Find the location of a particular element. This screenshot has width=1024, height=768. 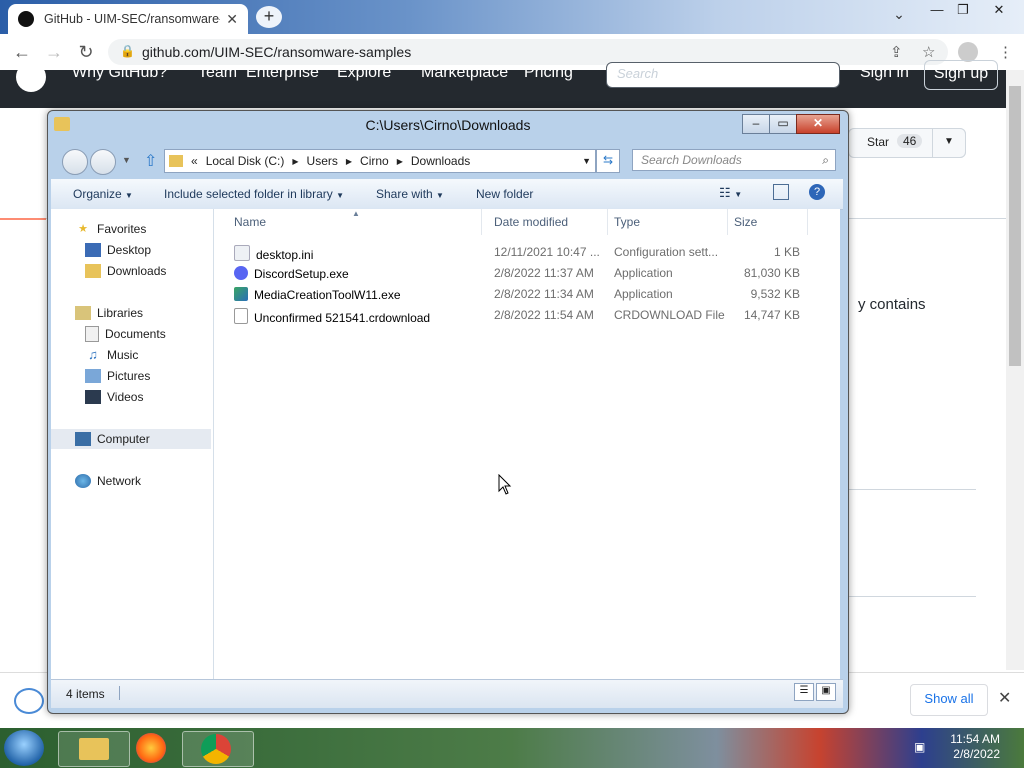

taskbar-explorer is located at coordinates (94, 749).